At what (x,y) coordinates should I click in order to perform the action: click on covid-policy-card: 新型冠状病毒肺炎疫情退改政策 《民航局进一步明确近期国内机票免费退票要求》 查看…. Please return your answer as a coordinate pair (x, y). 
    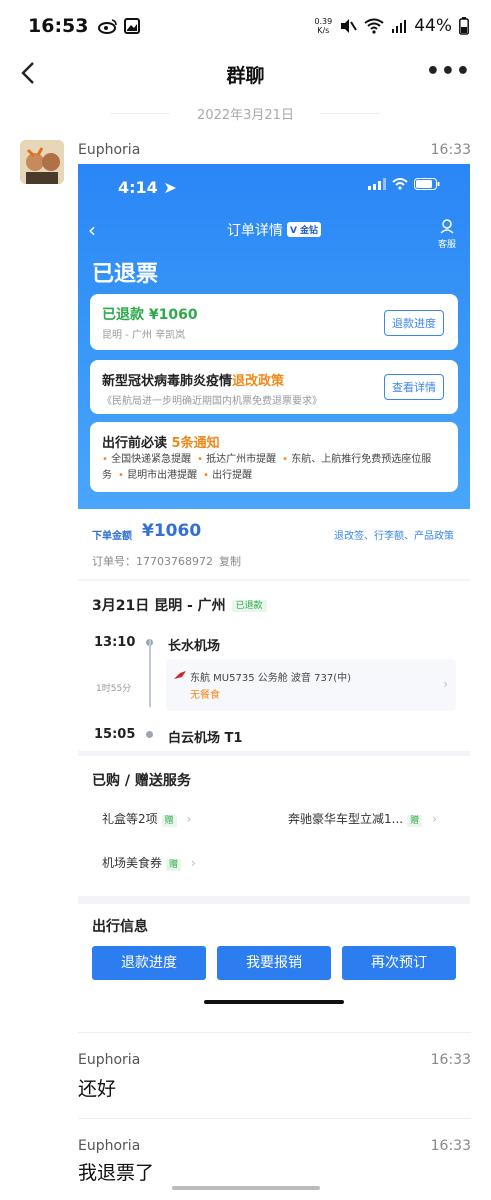
    Looking at the image, I should click on (274, 387).